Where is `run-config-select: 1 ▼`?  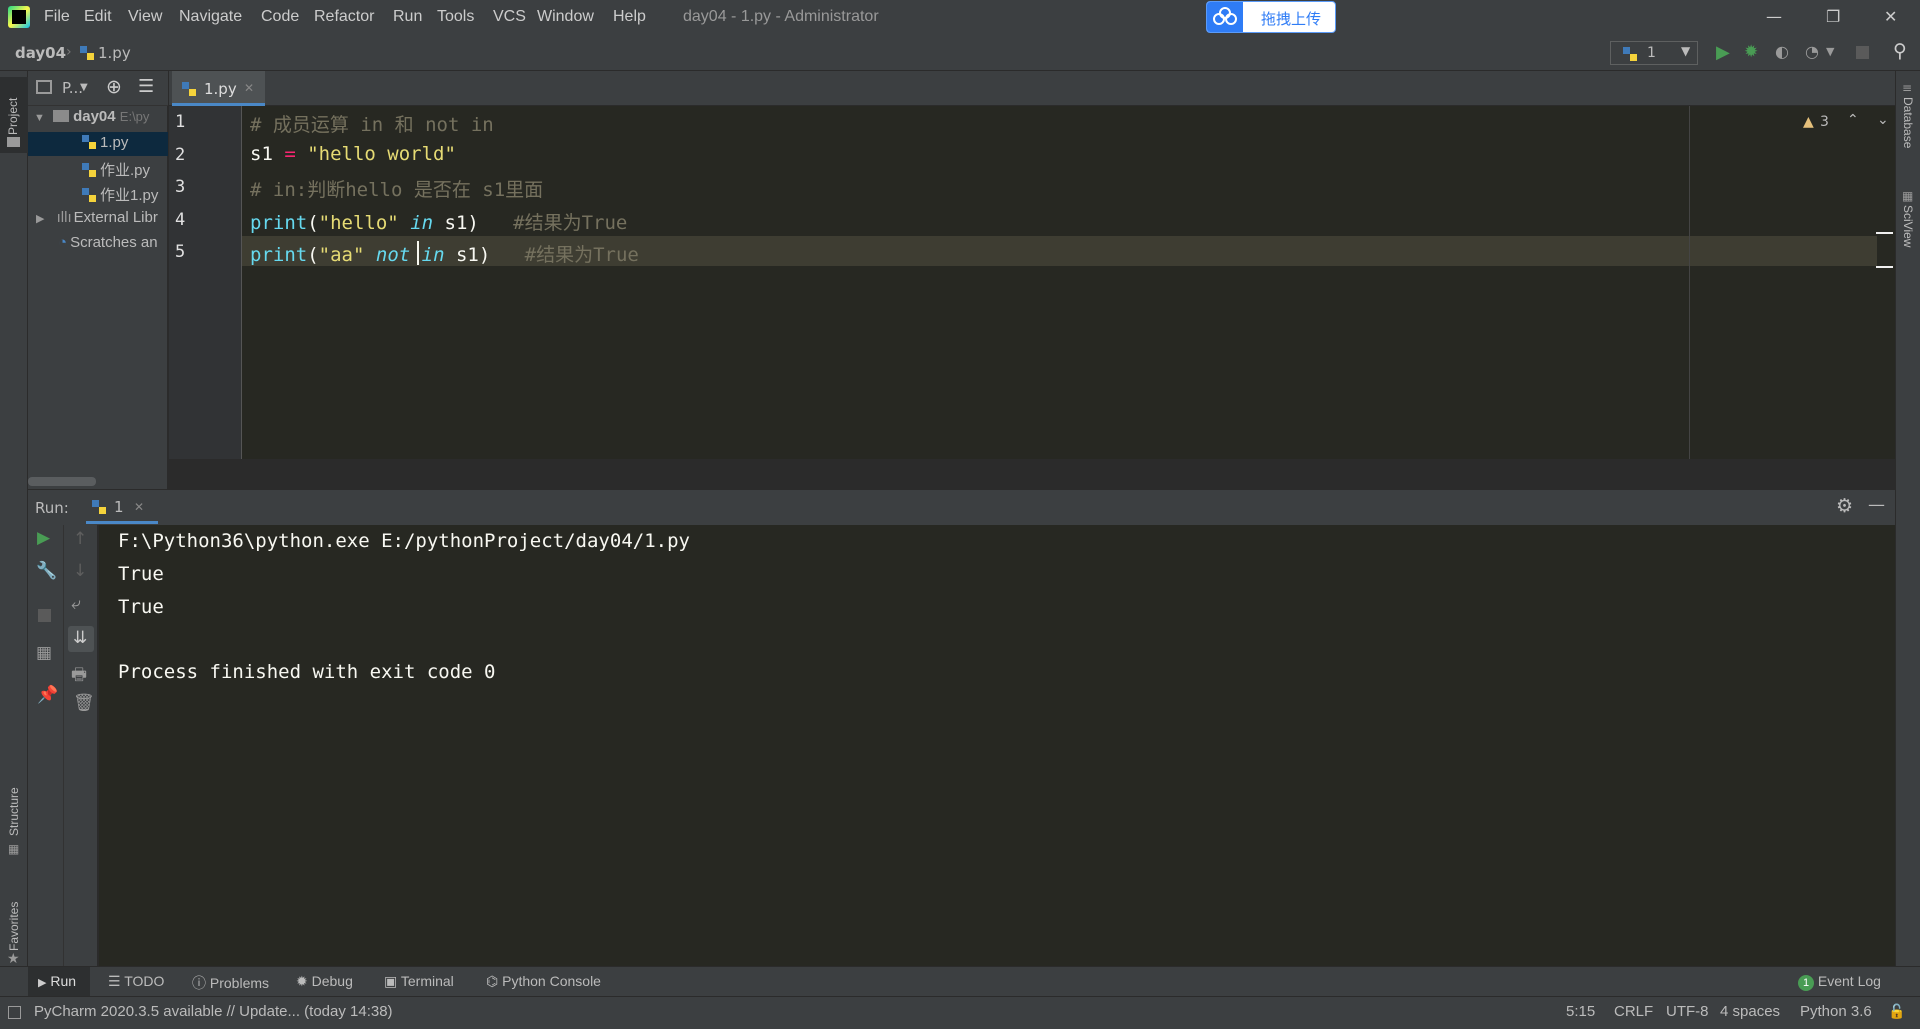 run-config-select: 1 ▼ is located at coordinates (1654, 53).